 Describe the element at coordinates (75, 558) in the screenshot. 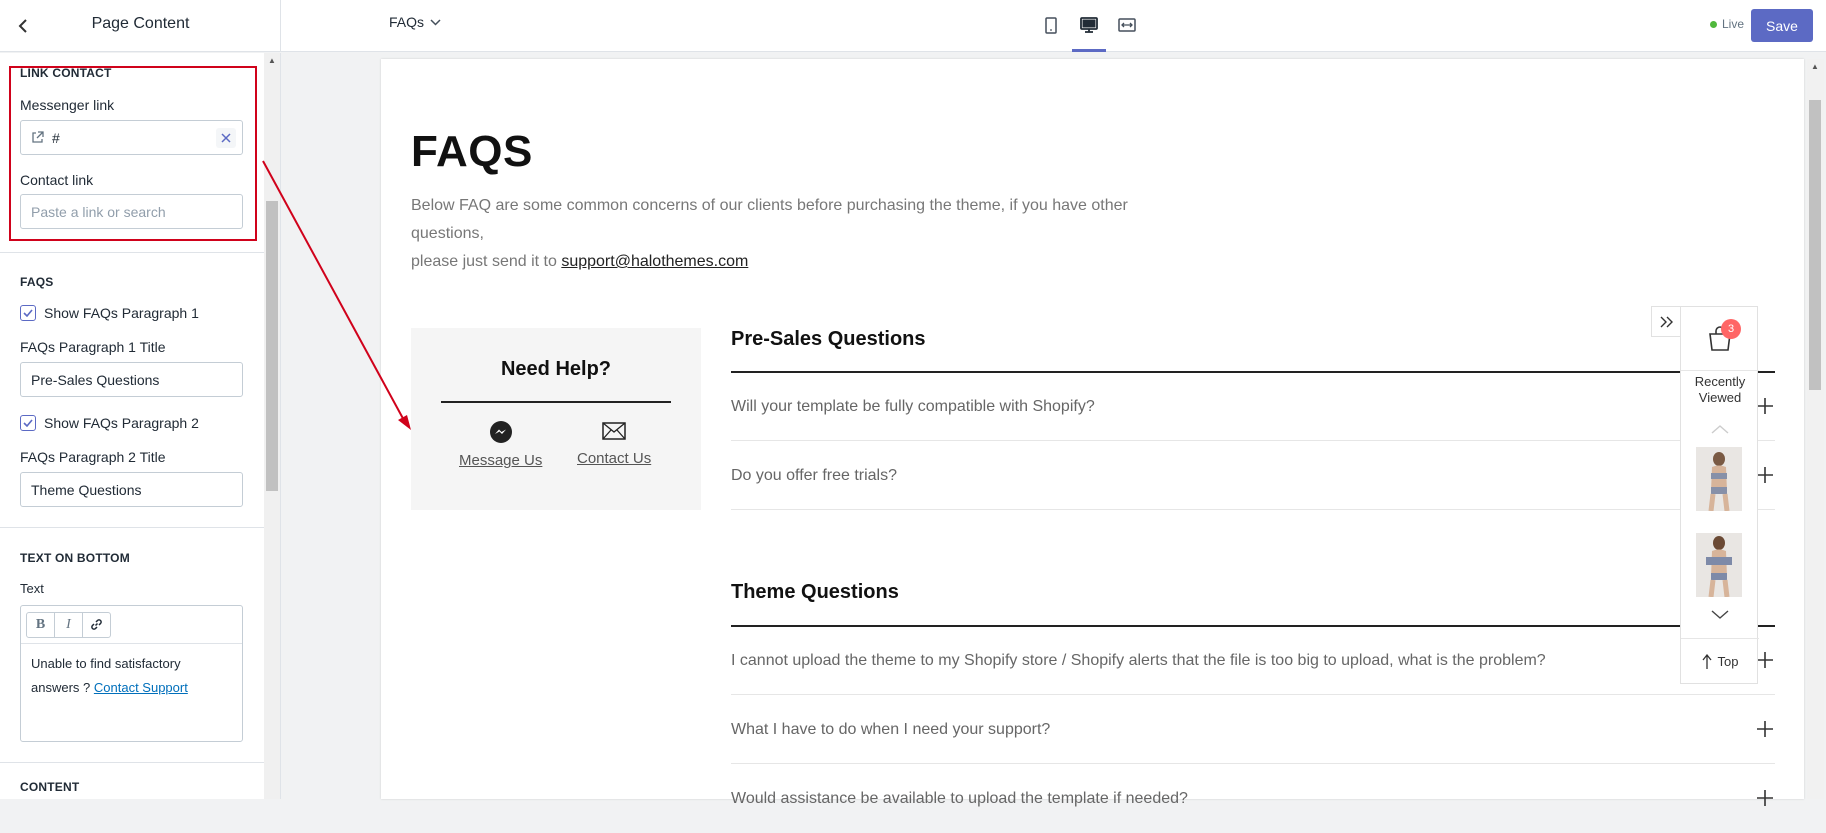

I see `text-on-bottom-heading: TEXT ON BOTTOM` at that location.